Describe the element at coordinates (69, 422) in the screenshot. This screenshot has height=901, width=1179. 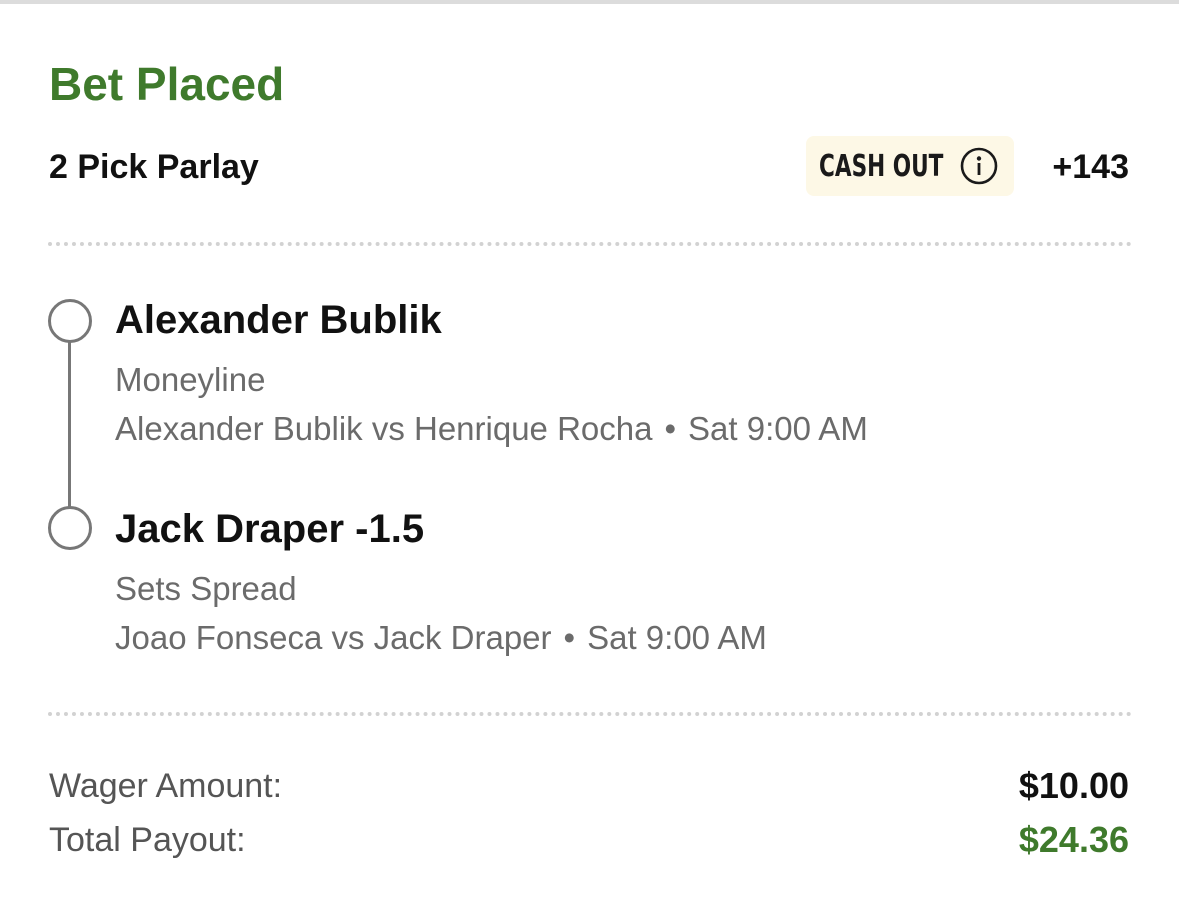
I see `leg-connector-line` at that location.